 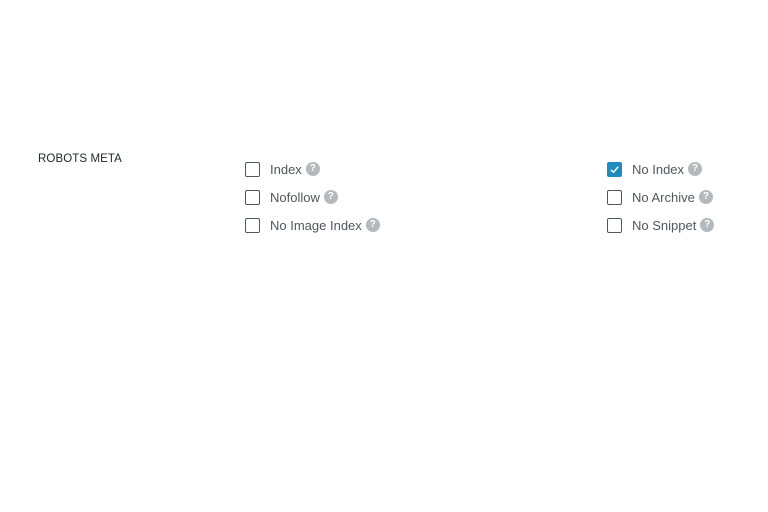 What do you see at coordinates (286, 169) in the screenshot?
I see `index-label: Index` at bounding box center [286, 169].